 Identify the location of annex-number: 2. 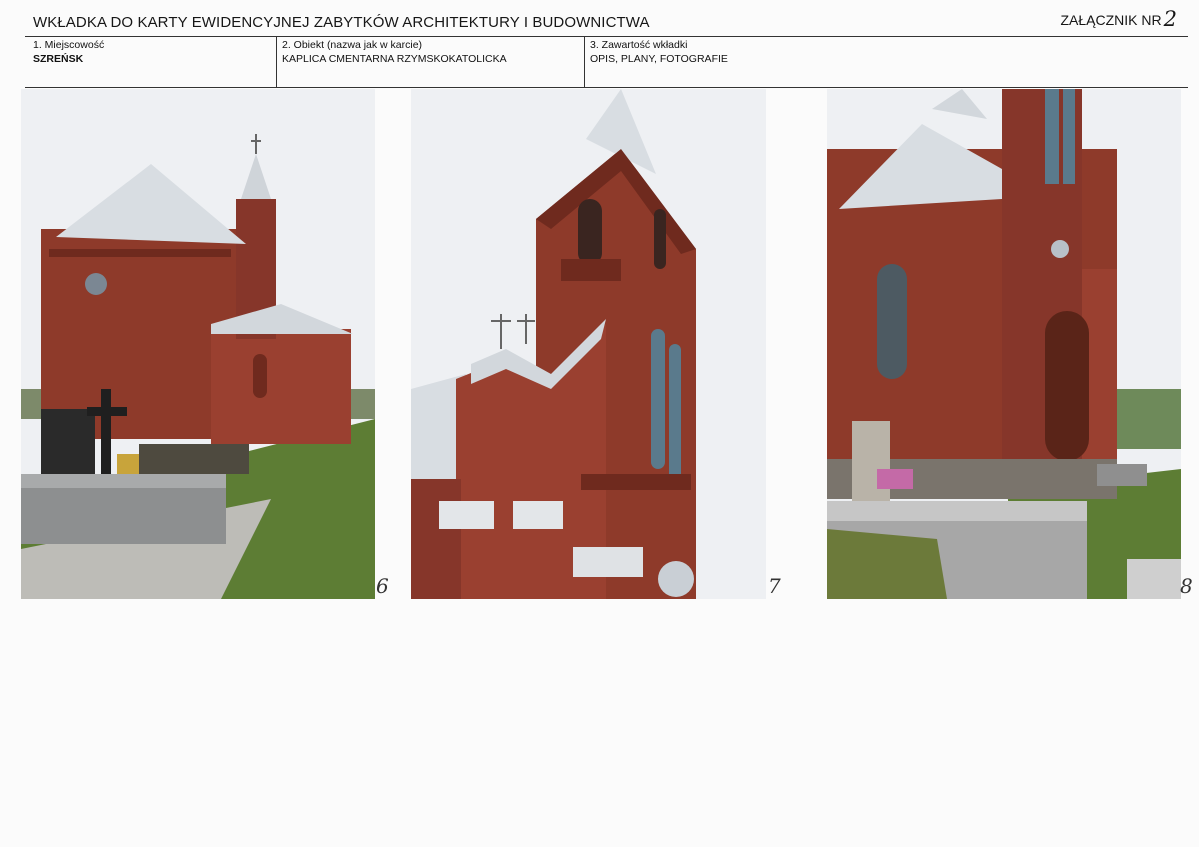
(1170, 19).